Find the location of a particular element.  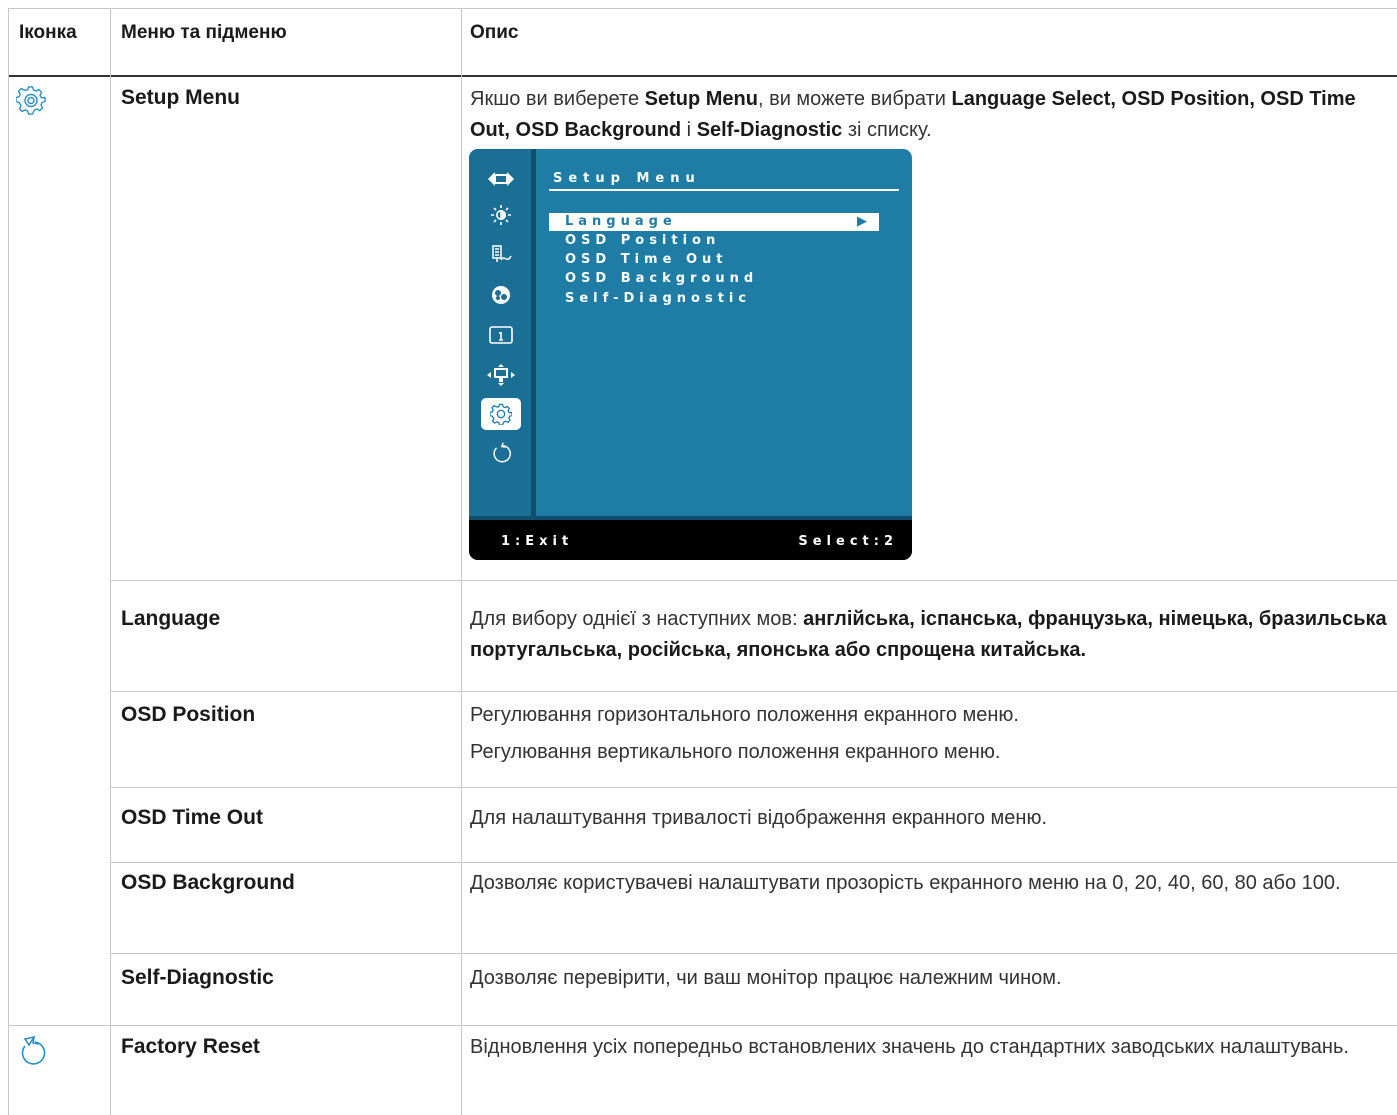

osd-timeout-title: OSD Time Out is located at coordinates (192, 817).